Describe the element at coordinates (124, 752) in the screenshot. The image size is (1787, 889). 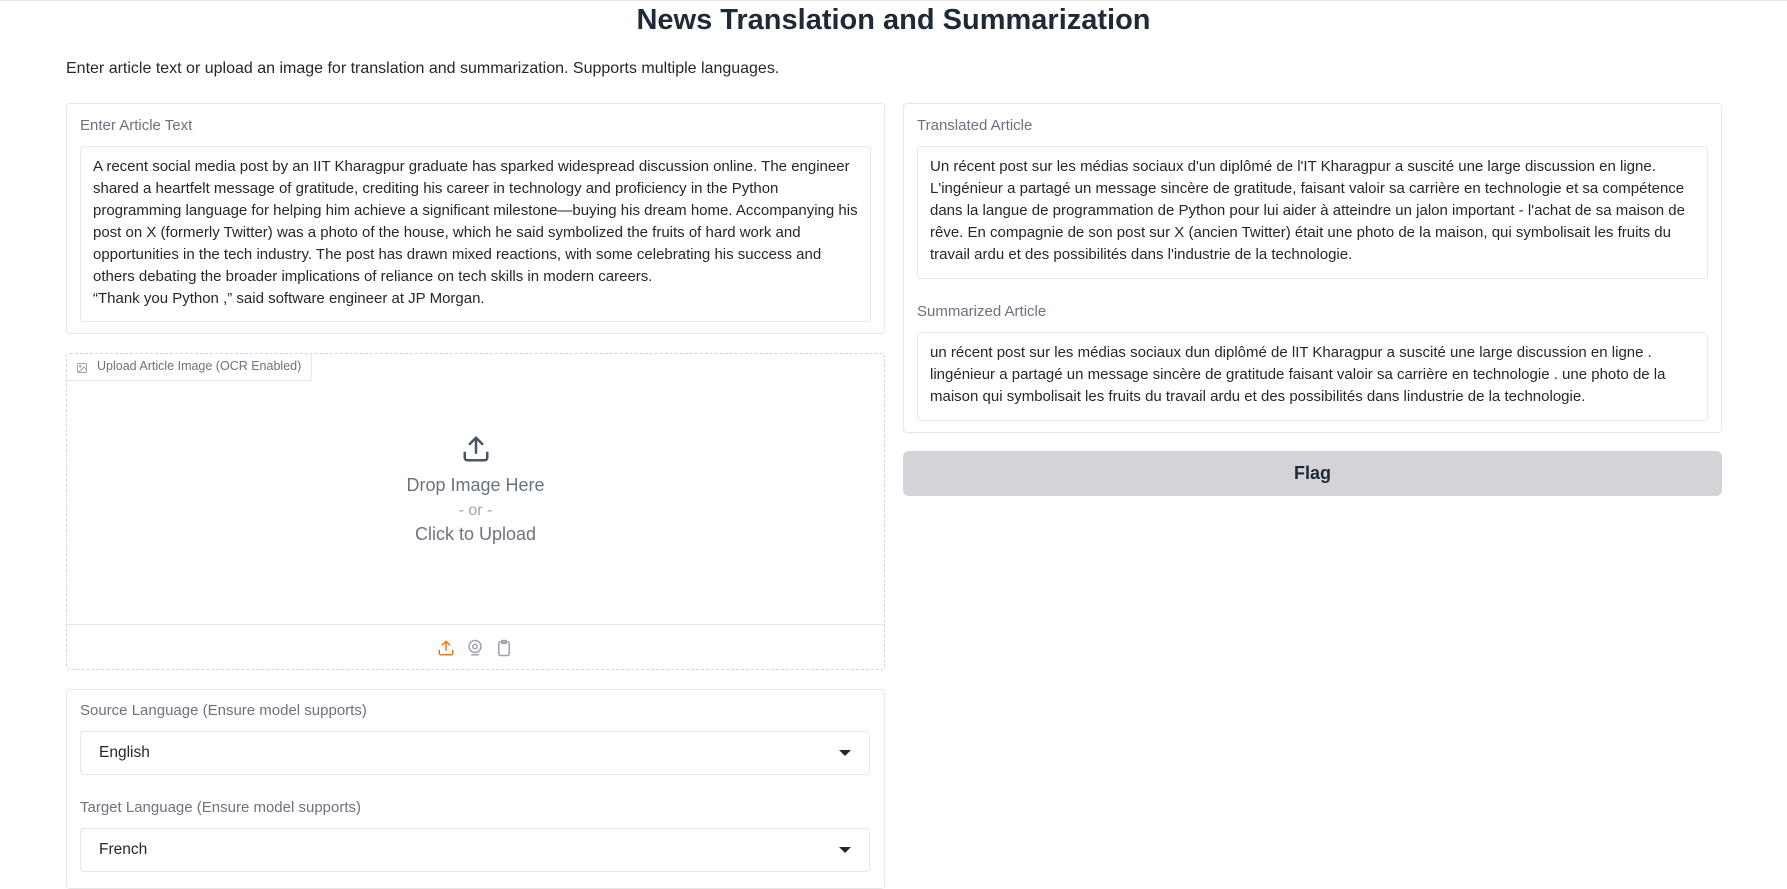
I see `source-language-value: English` at that location.